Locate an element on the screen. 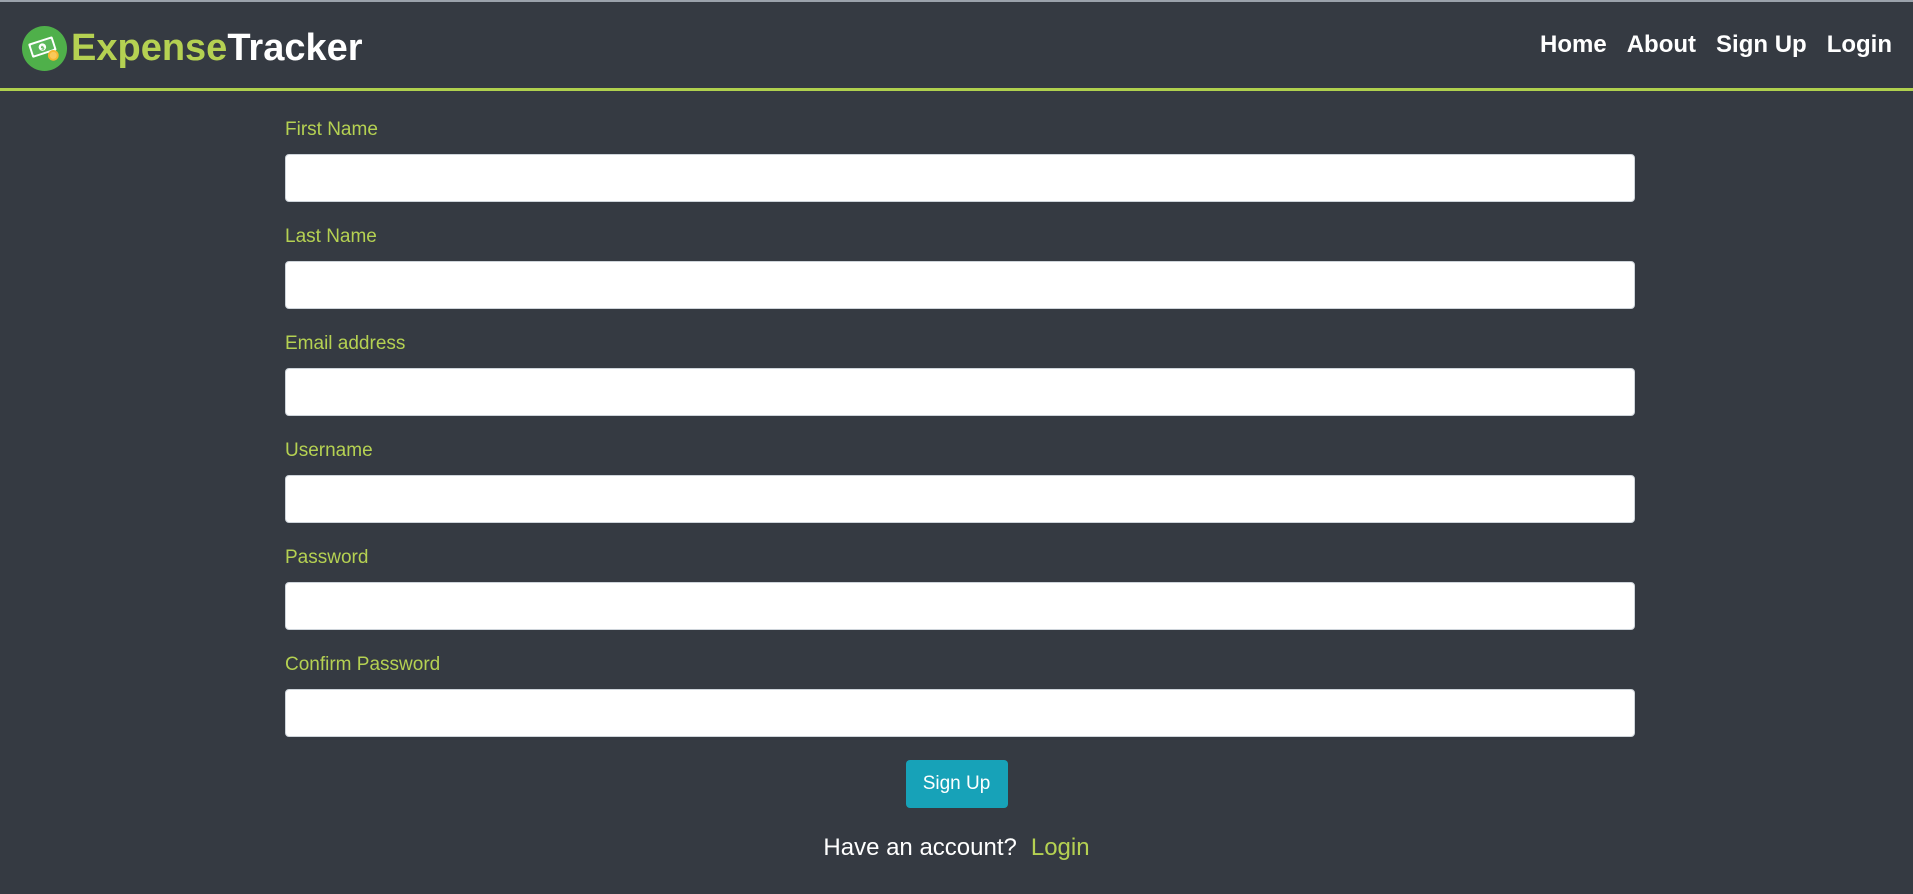 The image size is (1913, 894). brand-name: ExpenseTracker is located at coordinates (217, 48).